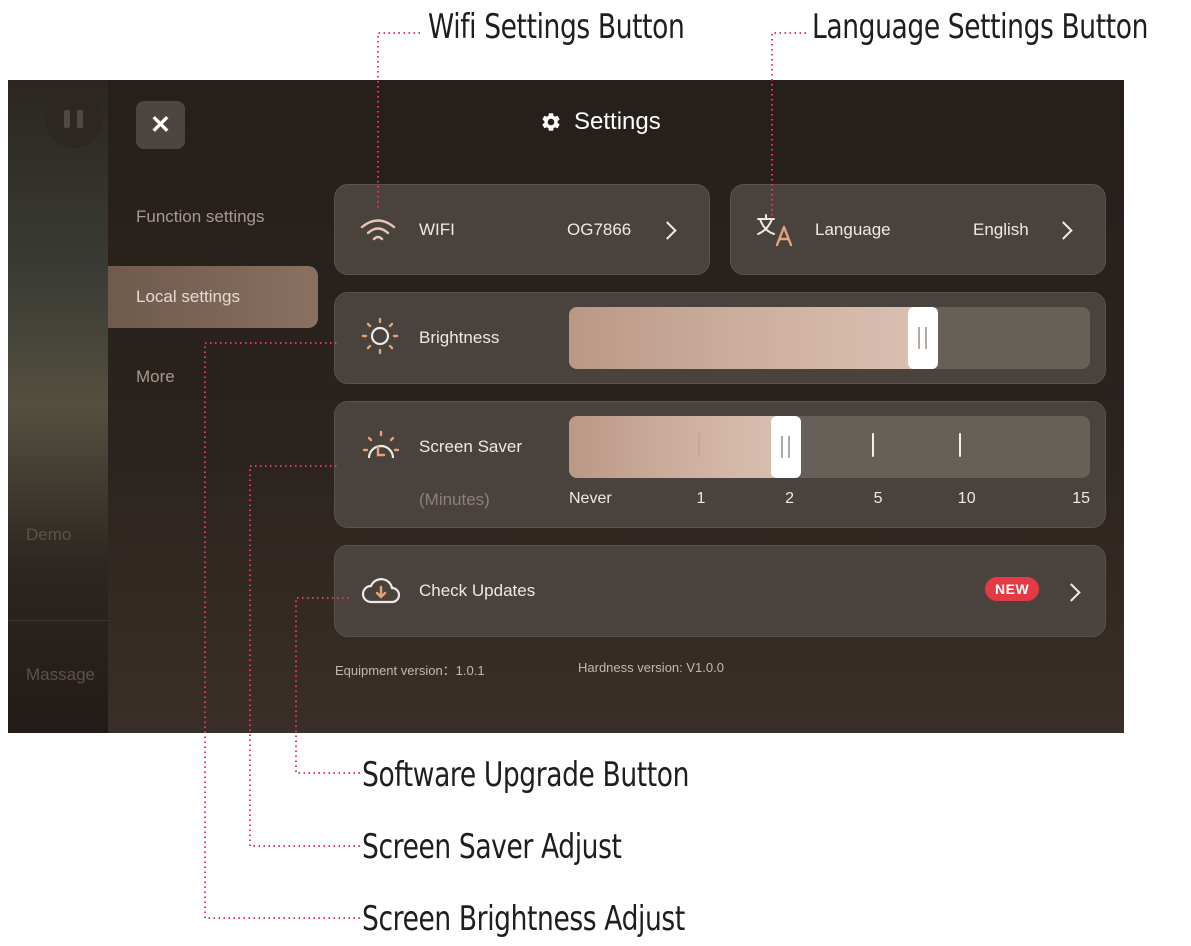 The height and width of the screenshot is (946, 1191). Describe the element at coordinates (492, 847) in the screenshot. I see `annotation-screen-saver: Screen Saver Adjust` at that location.